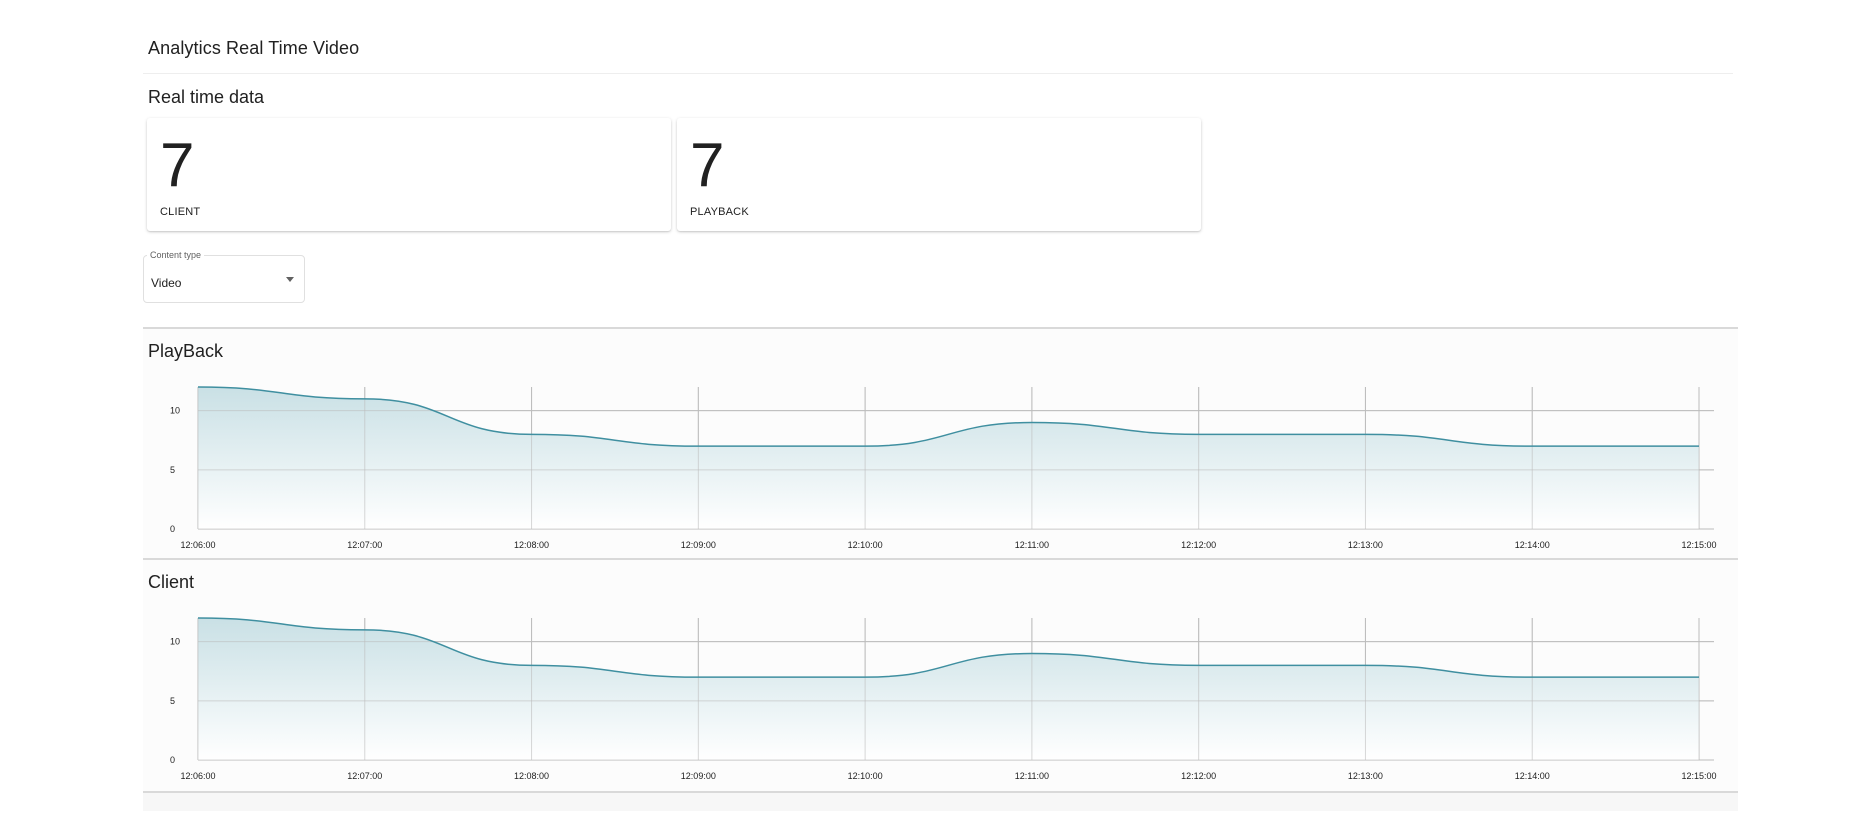 The width and height of the screenshot is (1870, 839). Describe the element at coordinates (290, 279) in the screenshot. I see `dropdown-caret-icon` at that location.